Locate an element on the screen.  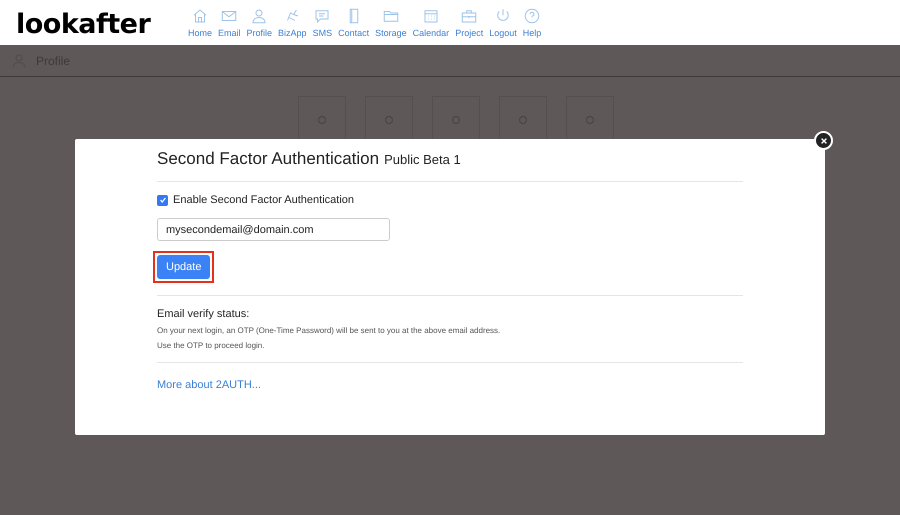
status-heading: Email verify status: is located at coordinates (203, 314).